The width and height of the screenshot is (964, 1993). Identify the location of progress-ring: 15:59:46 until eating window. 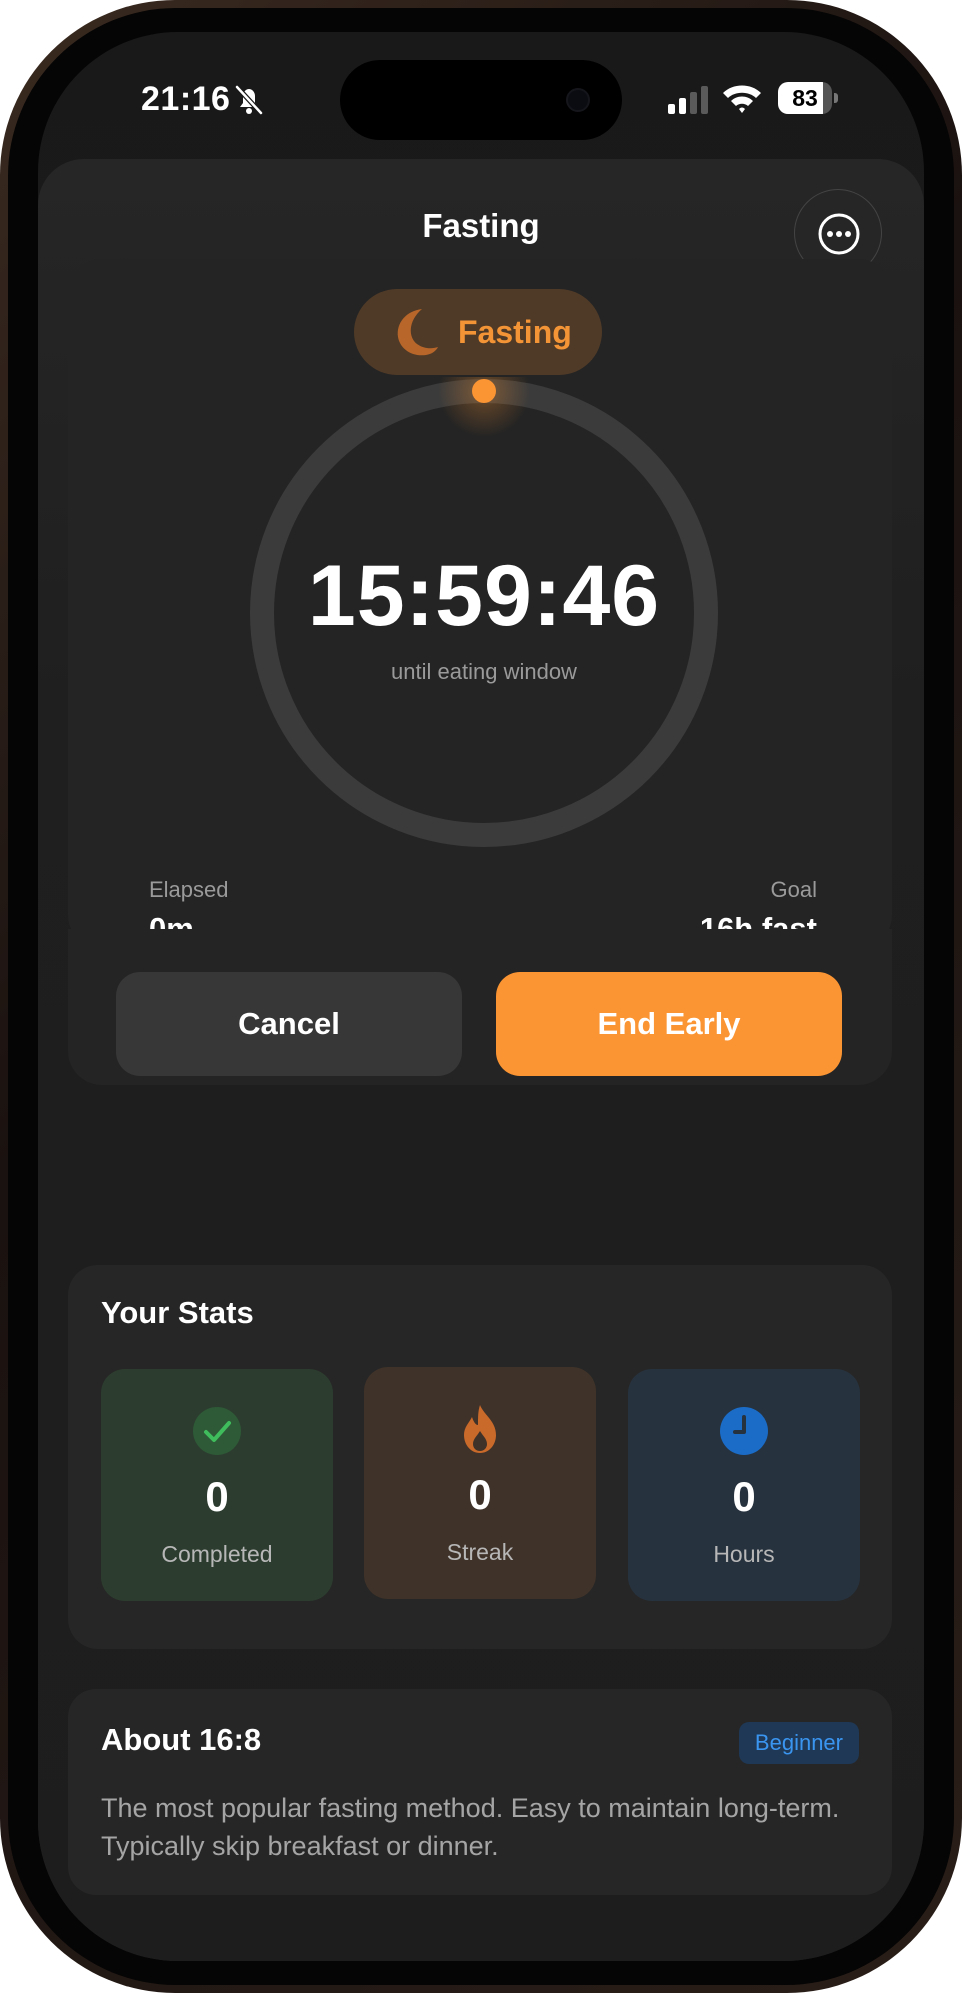
(484, 613).